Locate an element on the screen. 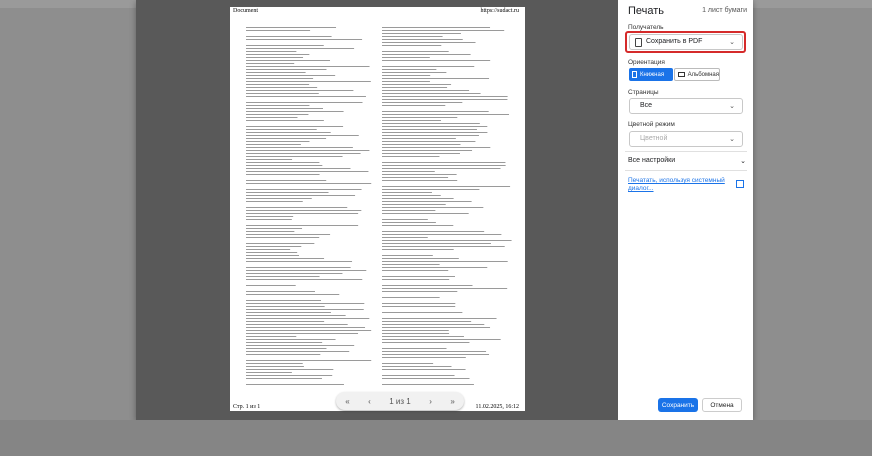  document-icon is located at coordinates (638, 42).